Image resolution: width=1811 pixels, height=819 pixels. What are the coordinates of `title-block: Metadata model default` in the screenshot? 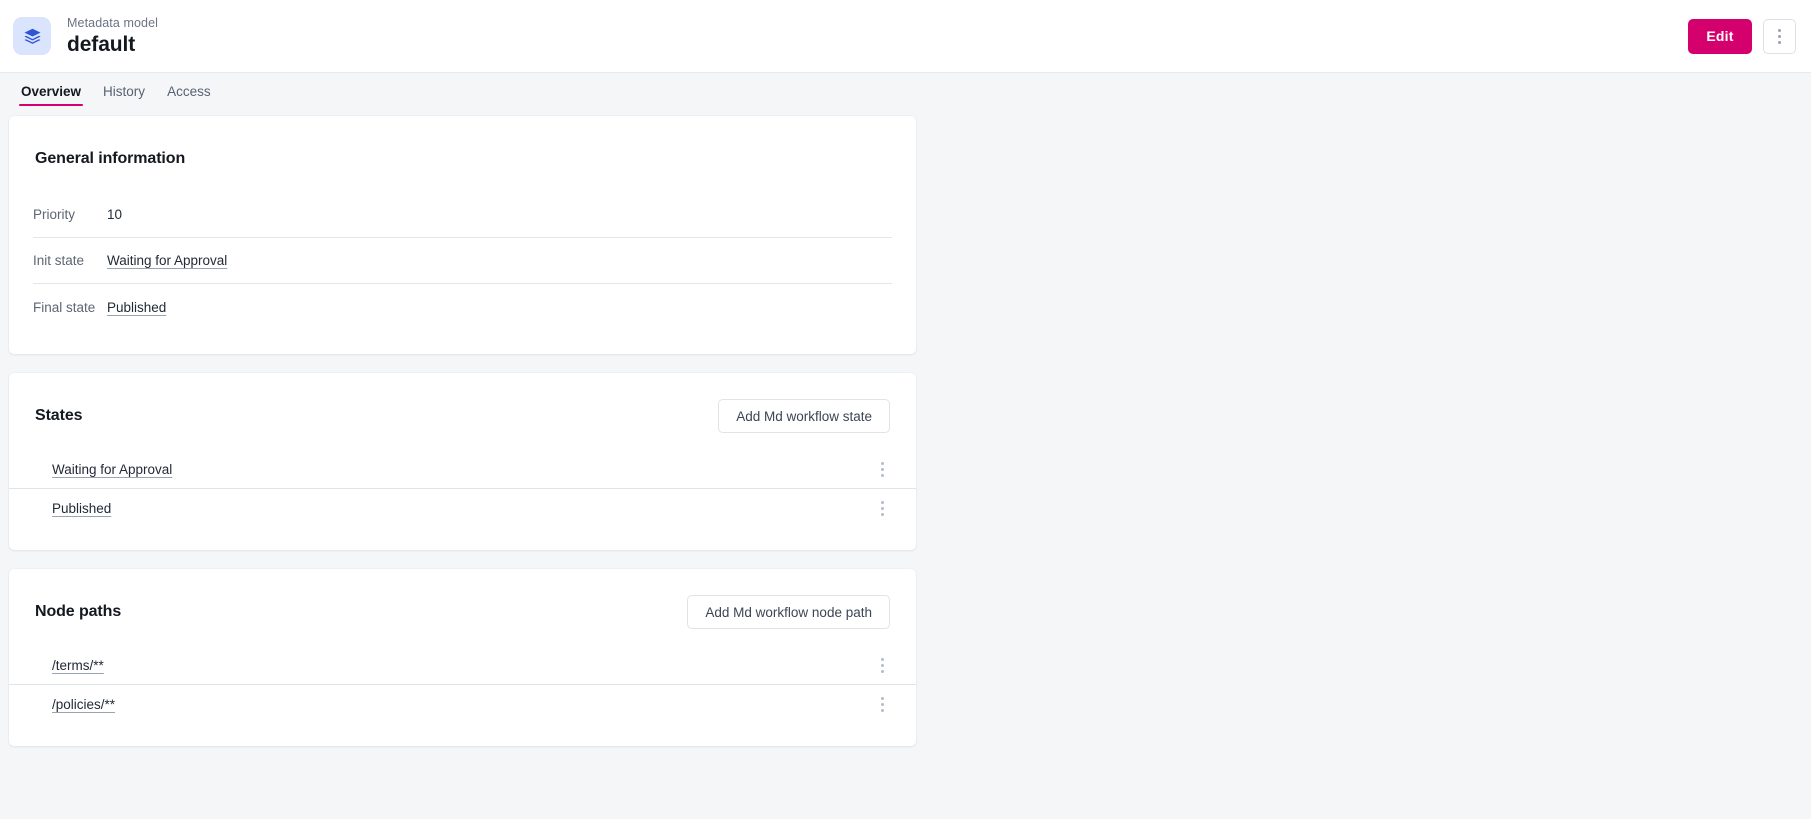 It's located at (112, 36).